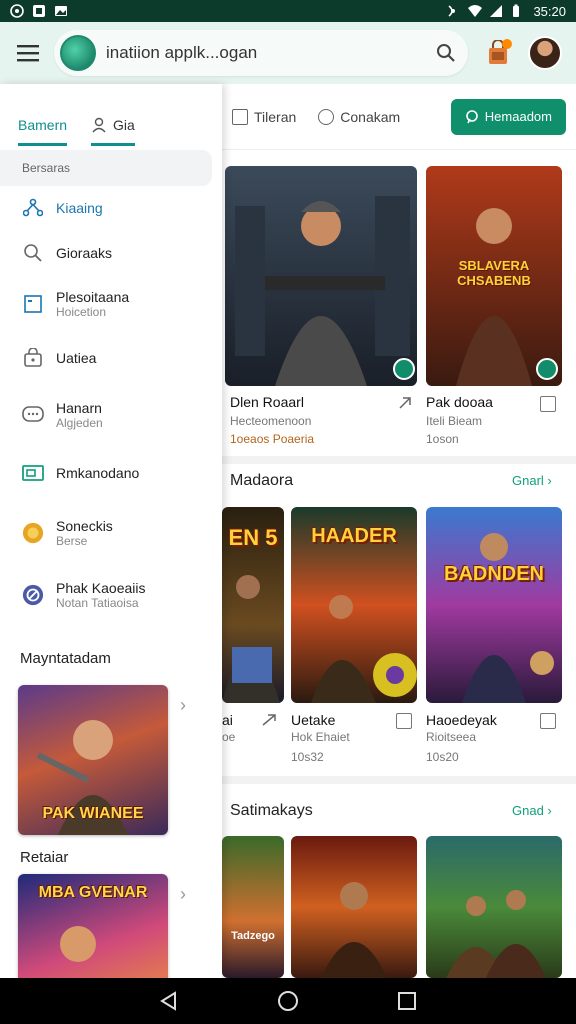 This screenshot has height=1024, width=576. What do you see at coordinates (93, 297) in the screenshot?
I see `drawer-item-label: Plesoitaana` at bounding box center [93, 297].